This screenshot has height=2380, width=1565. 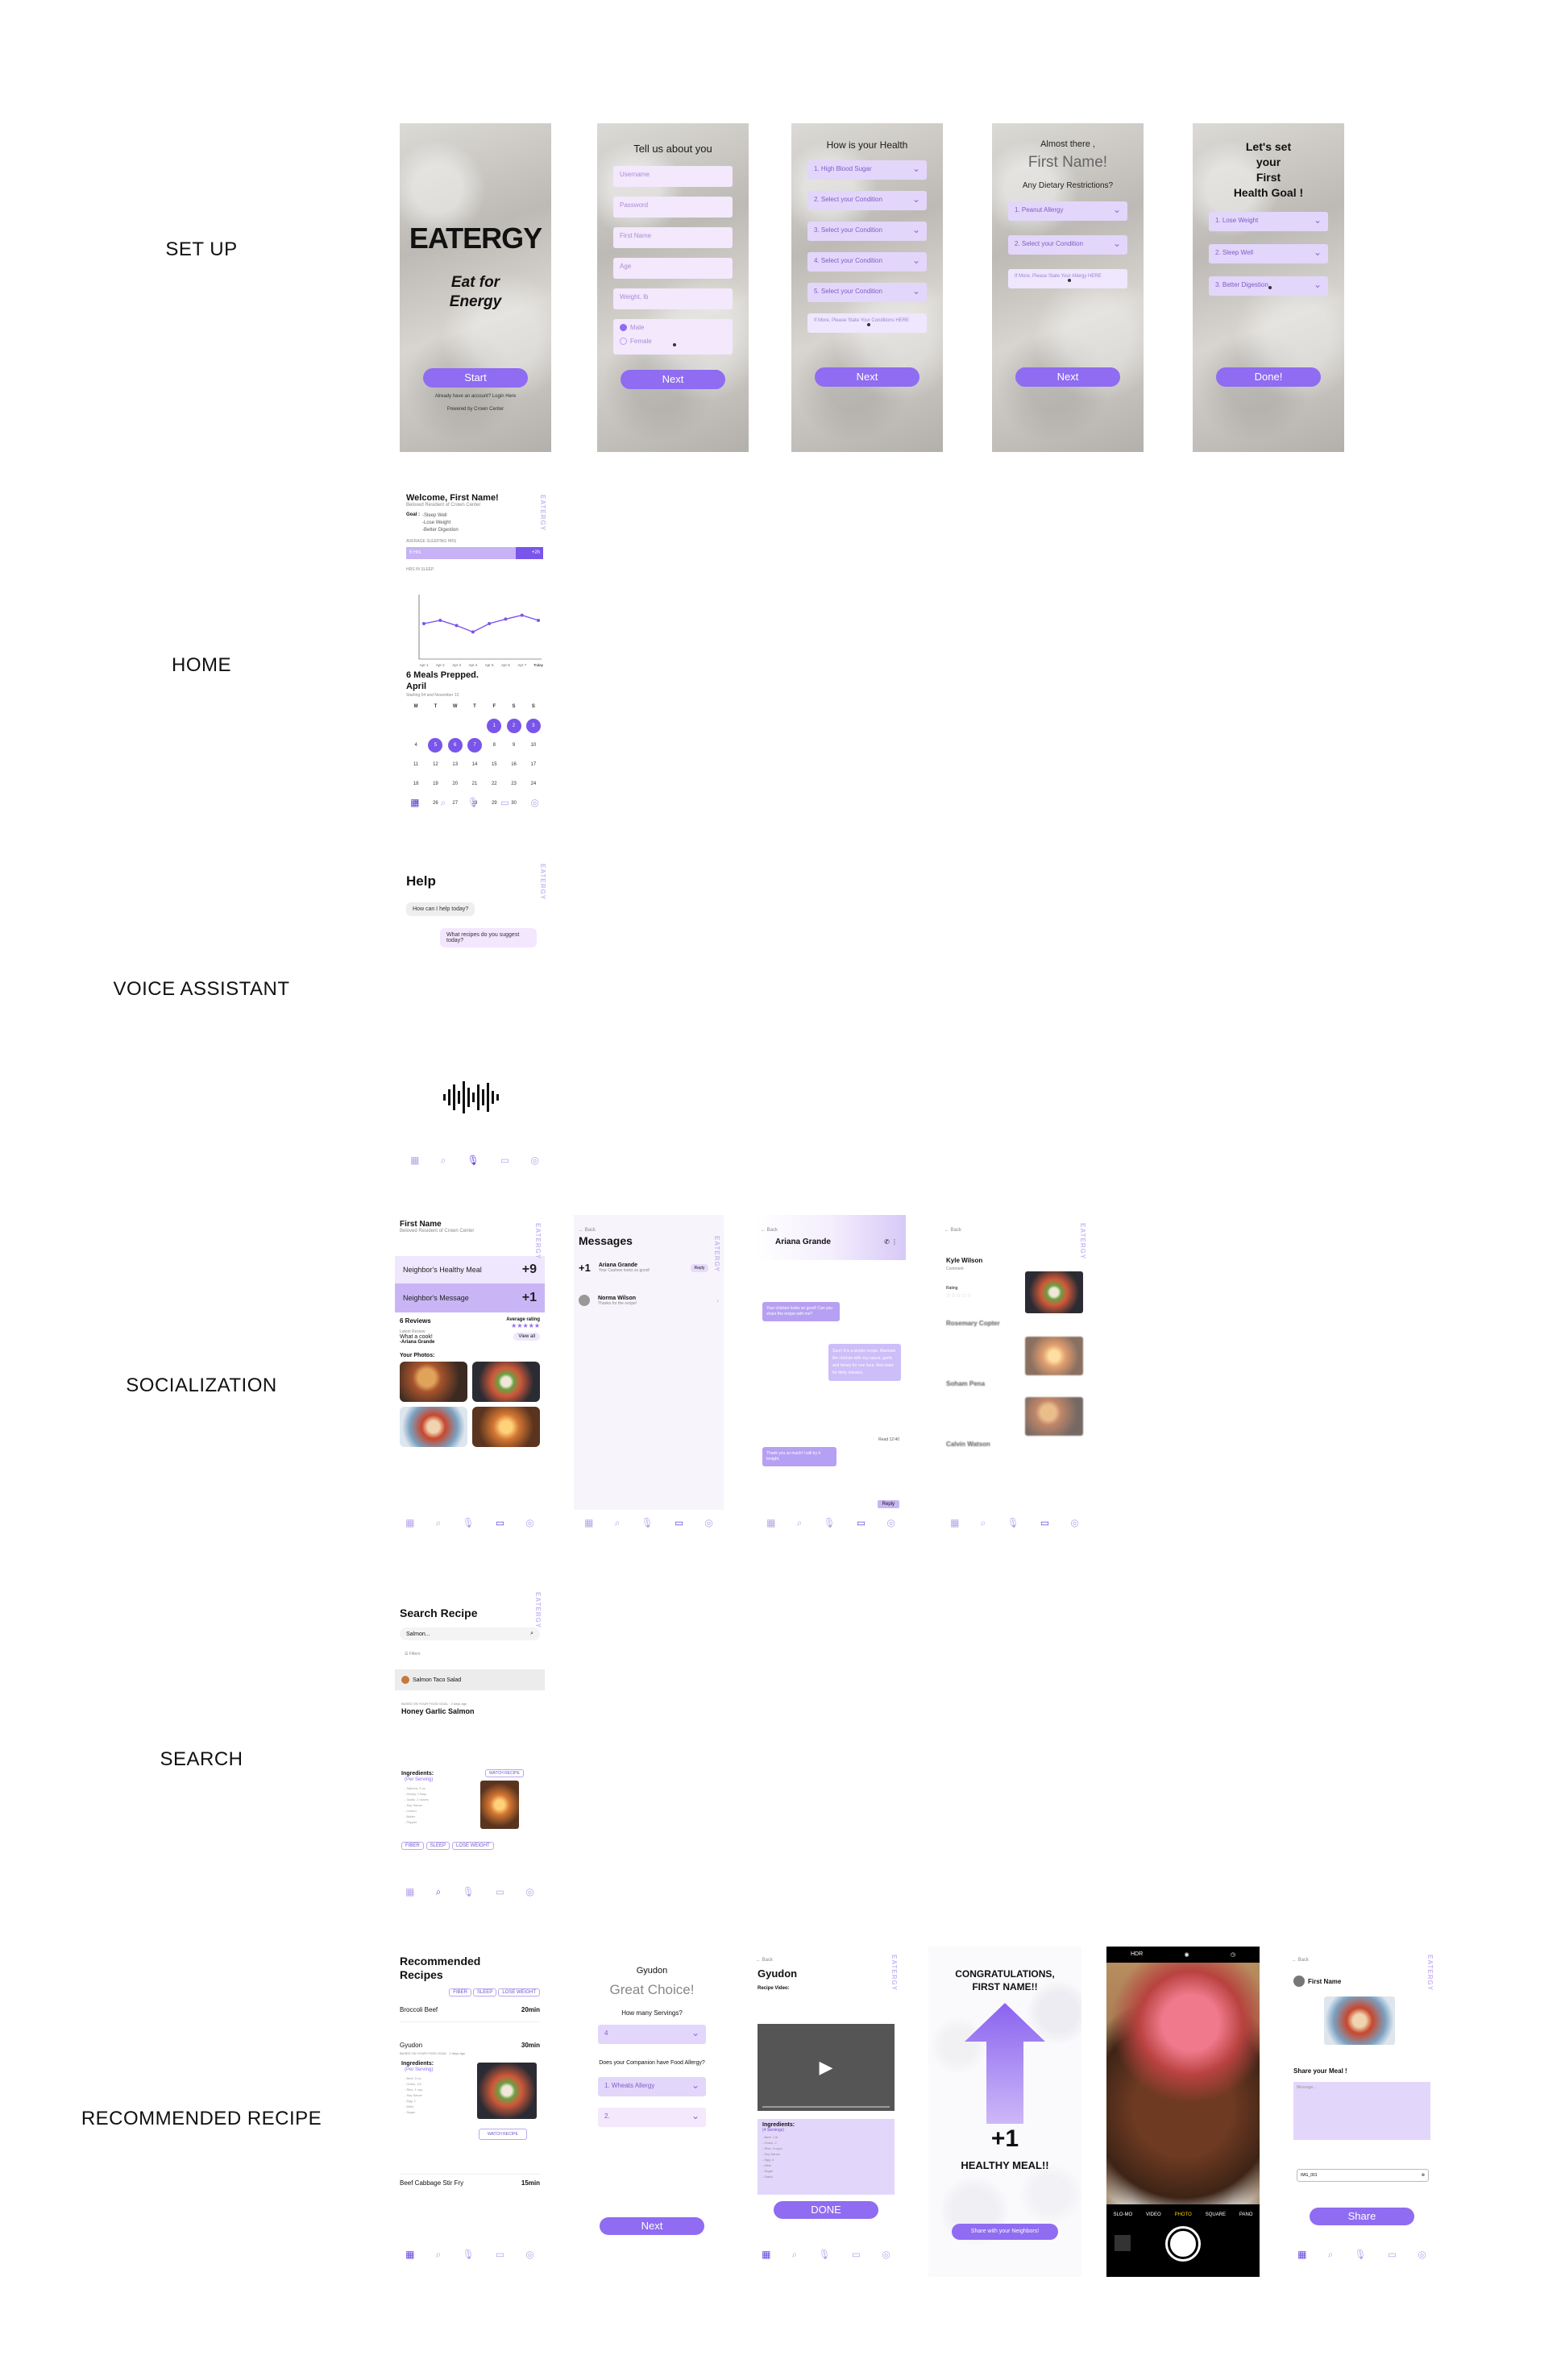 What do you see at coordinates (1363, 2175) in the screenshot?
I see `attachment-field: IMG_001 ⊗` at bounding box center [1363, 2175].